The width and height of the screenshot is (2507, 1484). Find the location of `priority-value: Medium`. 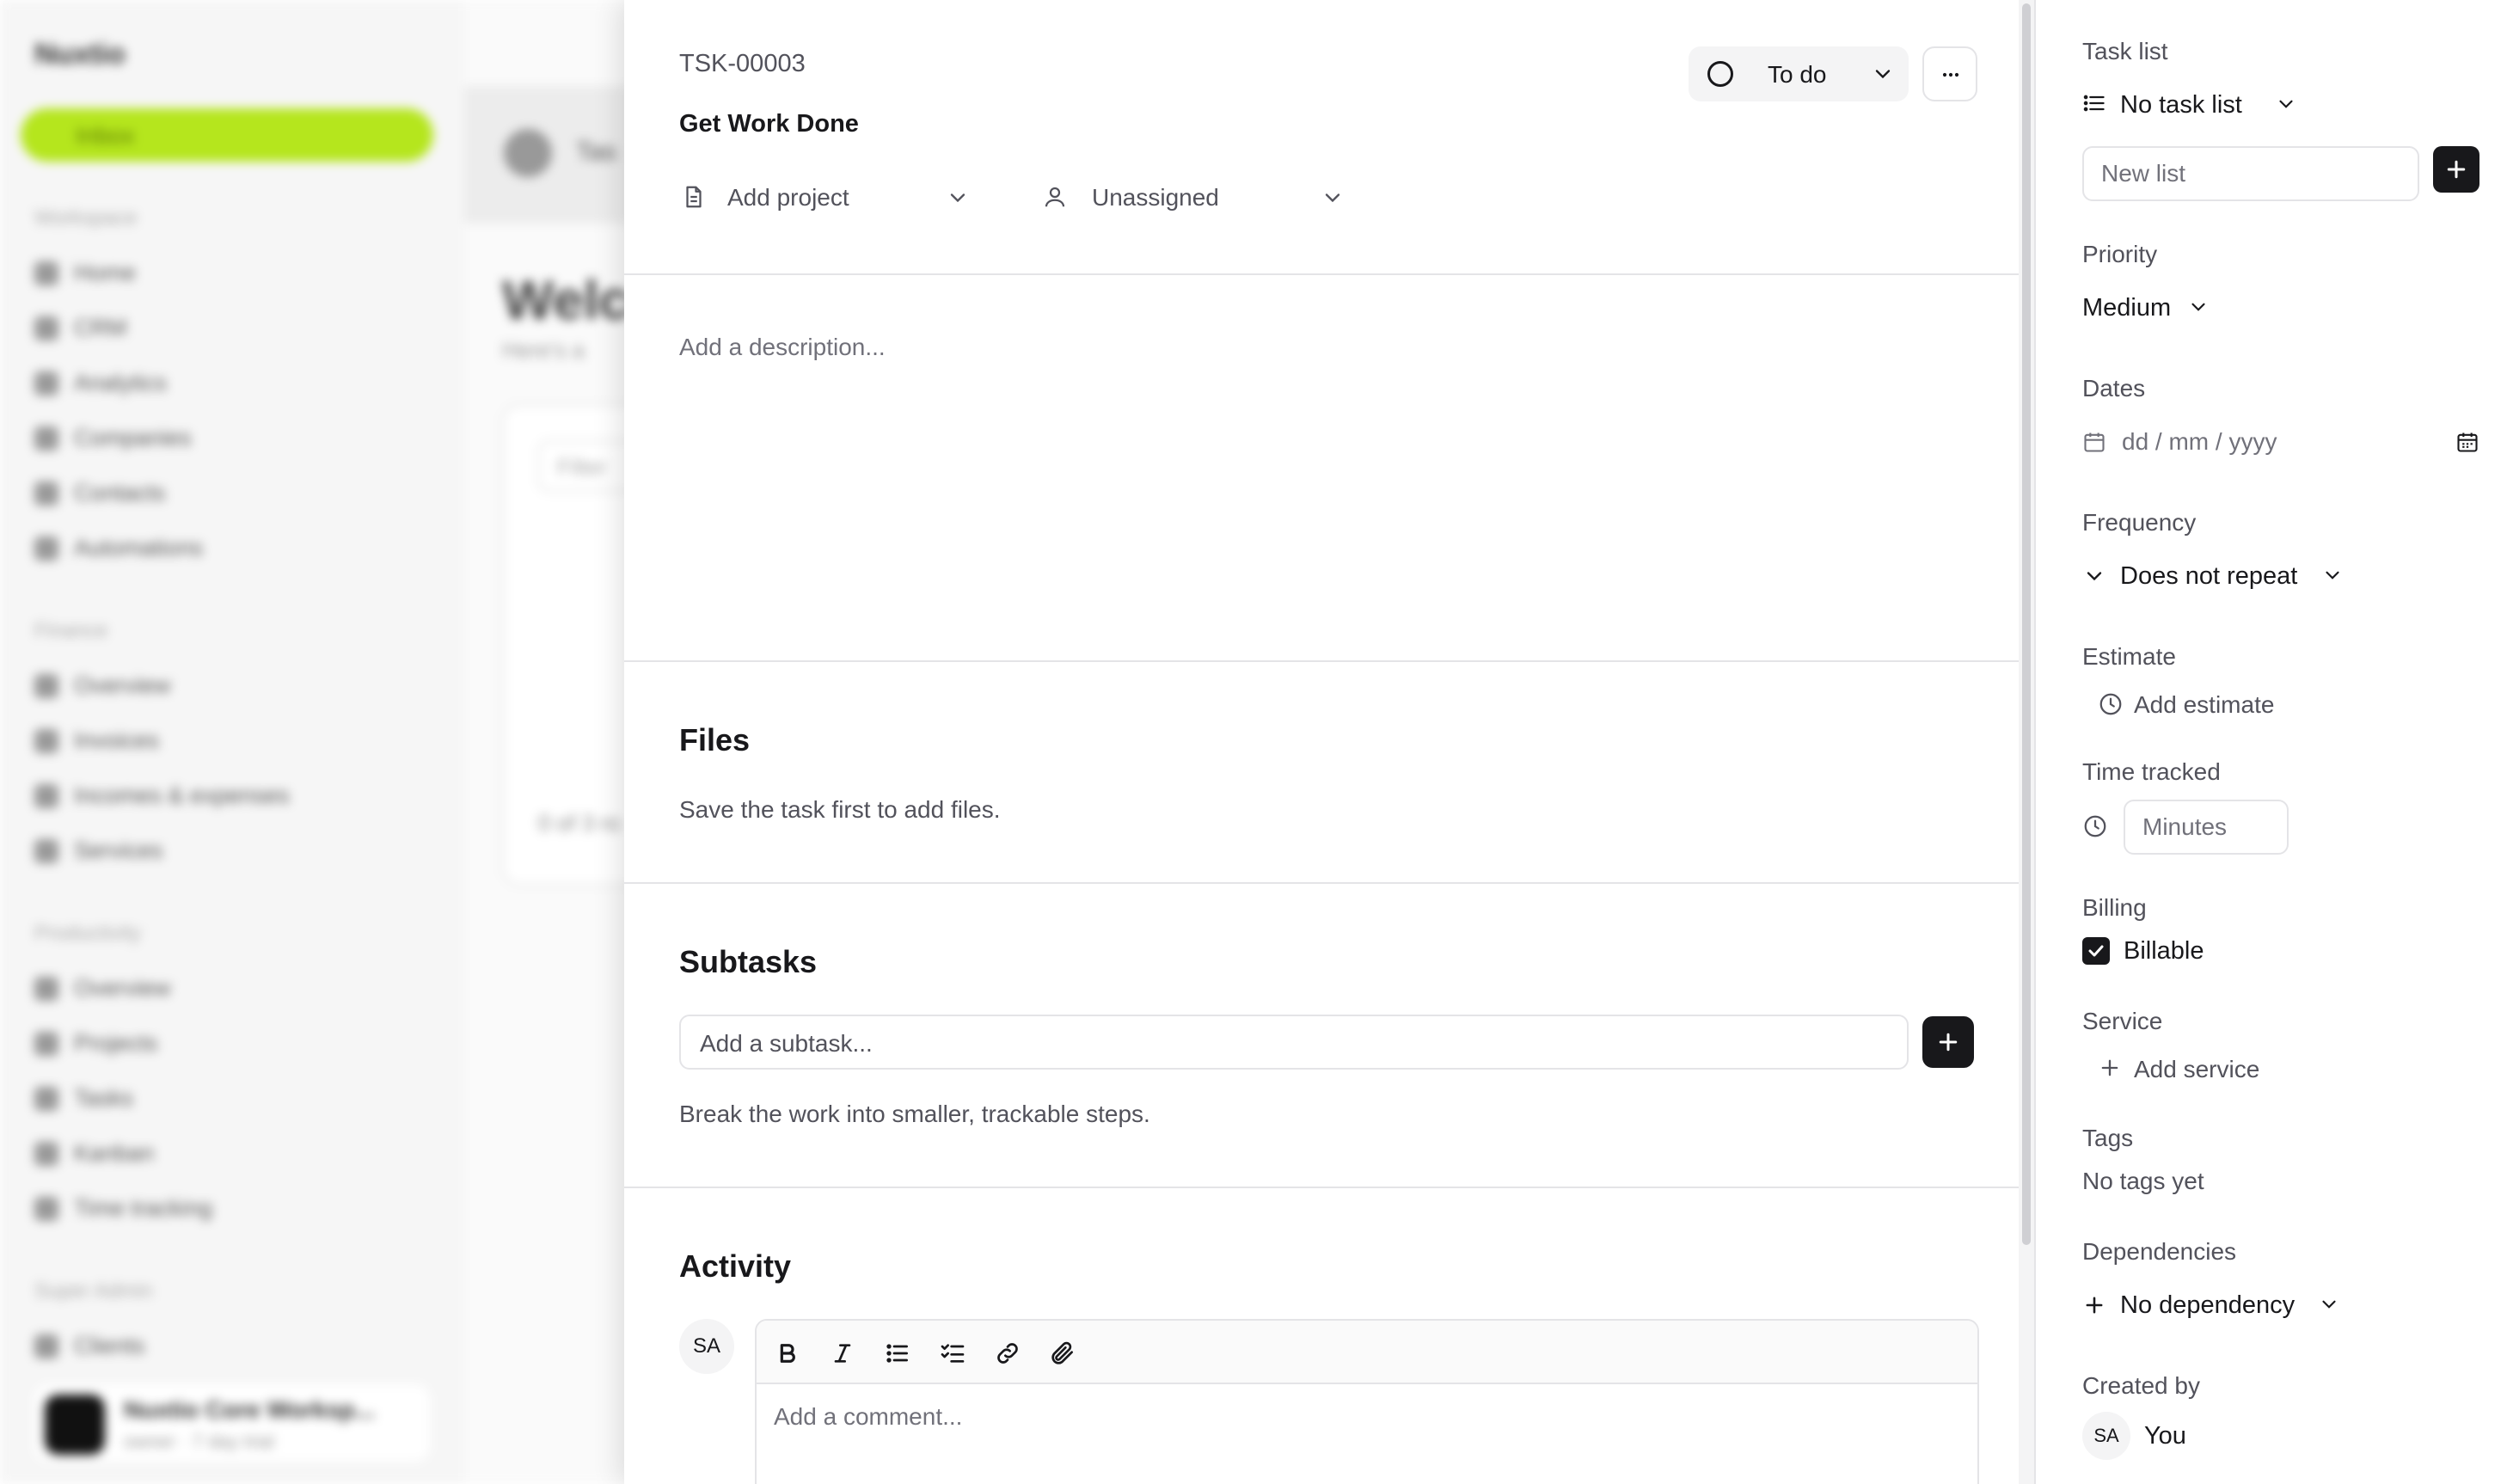

priority-value: Medium is located at coordinates (2127, 308).